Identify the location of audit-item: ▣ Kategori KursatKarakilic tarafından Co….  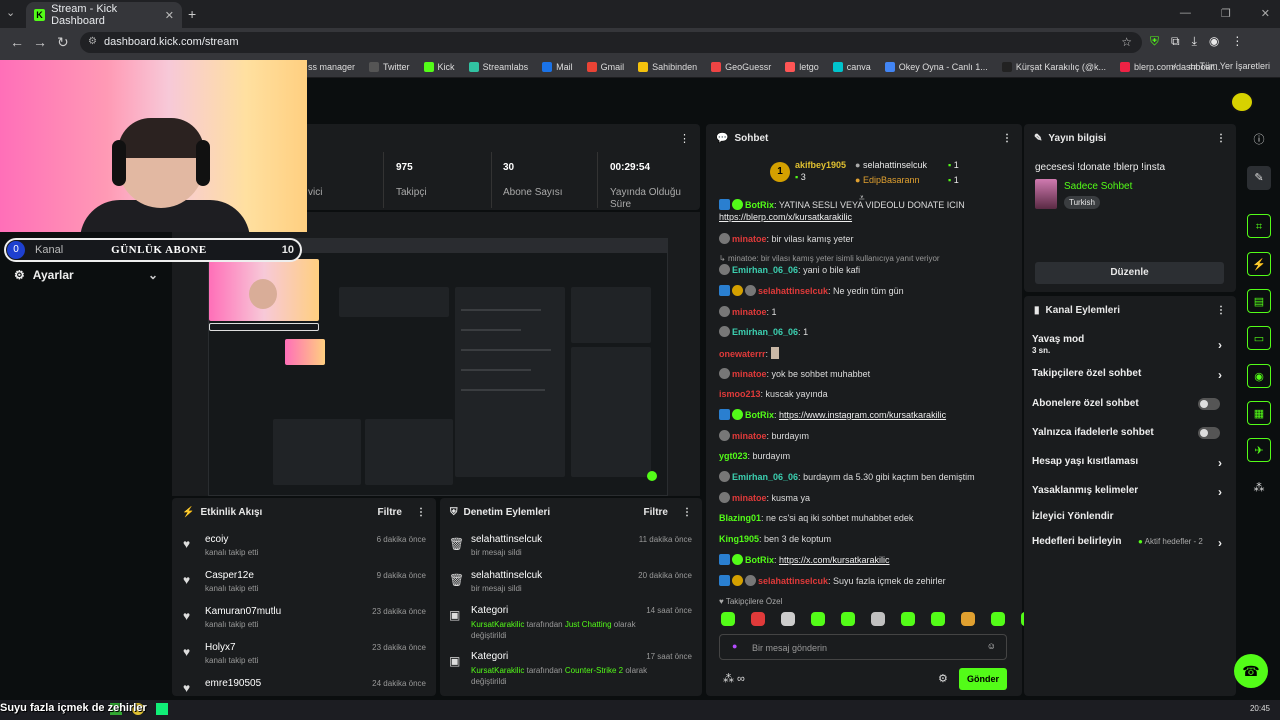
(570, 669).